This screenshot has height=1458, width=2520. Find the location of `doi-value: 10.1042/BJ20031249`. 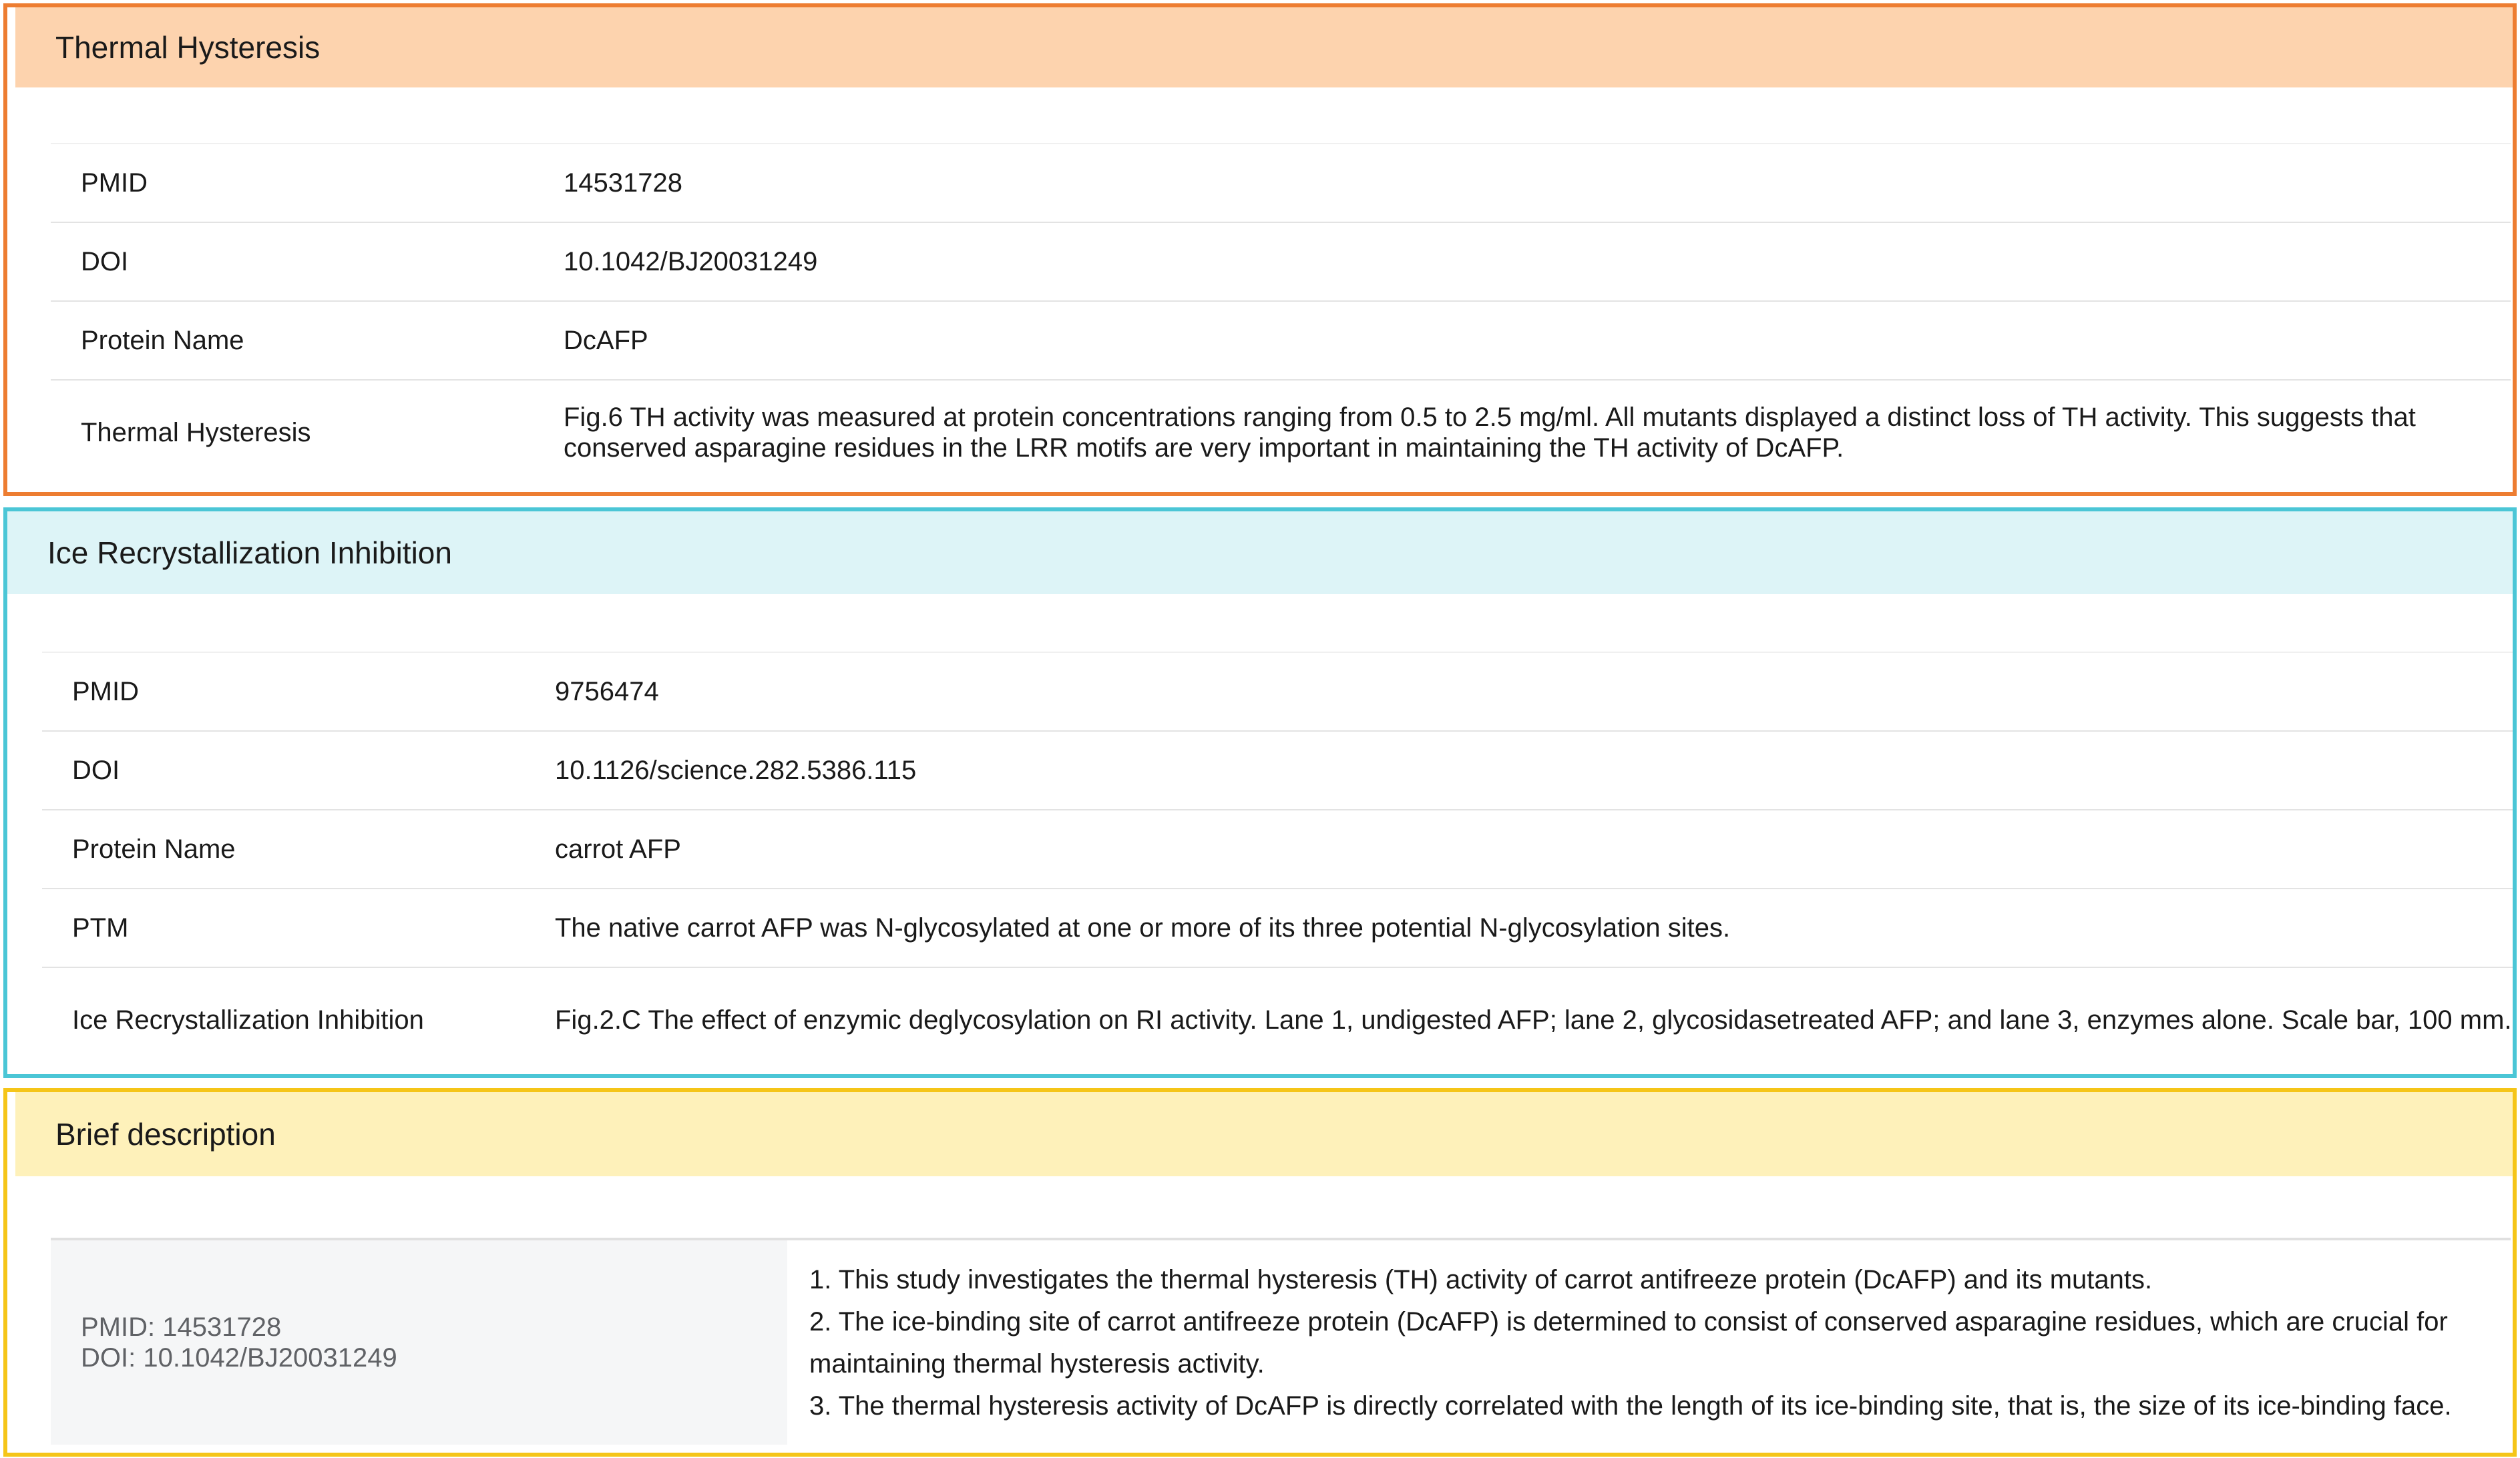

doi-value: 10.1042/BJ20031249 is located at coordinates (1522, 261).